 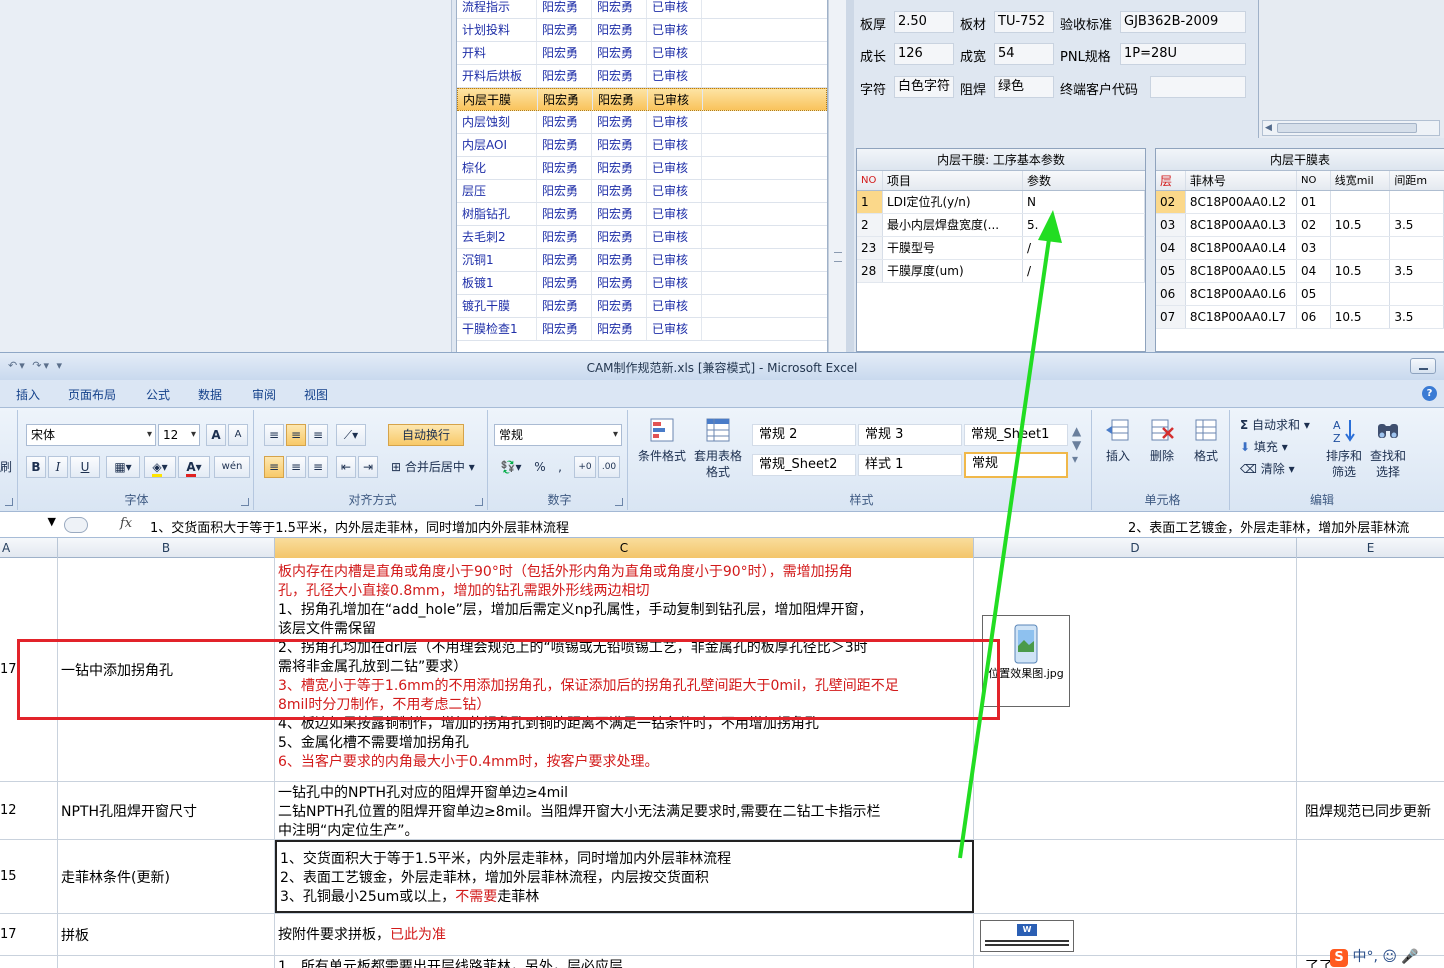 I want to click on column-header-b: B, so click(x=166, y=548).